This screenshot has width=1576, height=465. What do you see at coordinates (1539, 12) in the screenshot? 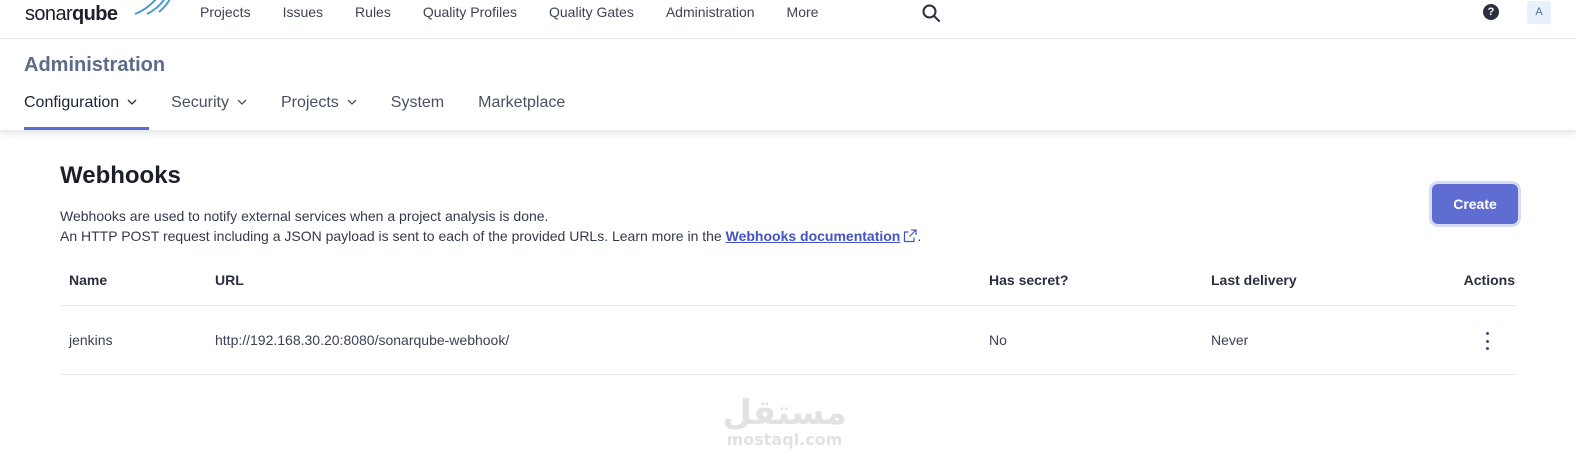
I see `avatar: A` at bounding box center [1539, 12].